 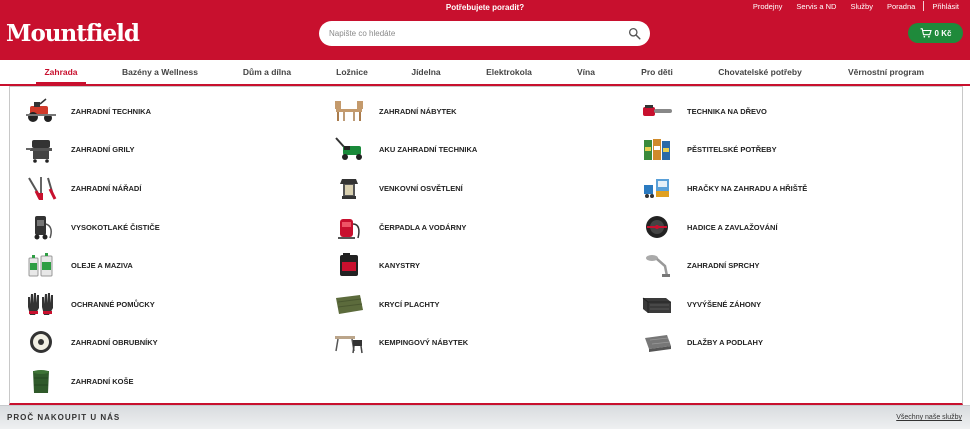 I want to click on garden-tools-icon, so click(x=41, y=188).